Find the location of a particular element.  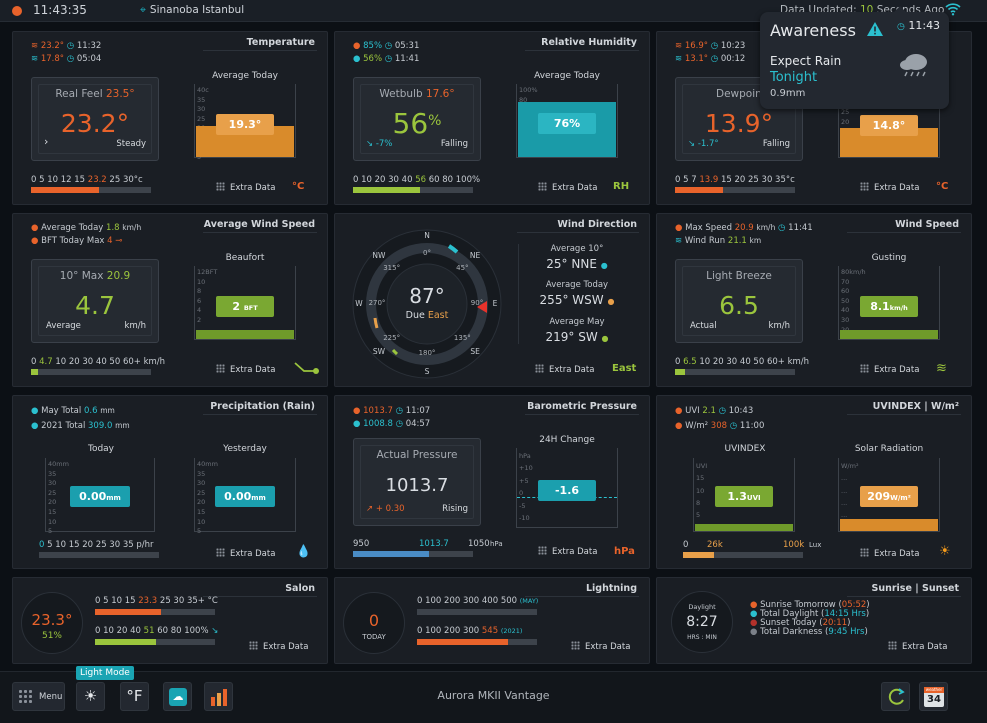

wind-average-today: ● Average Today 1.8 km/h is located at coordinates (86, 228).